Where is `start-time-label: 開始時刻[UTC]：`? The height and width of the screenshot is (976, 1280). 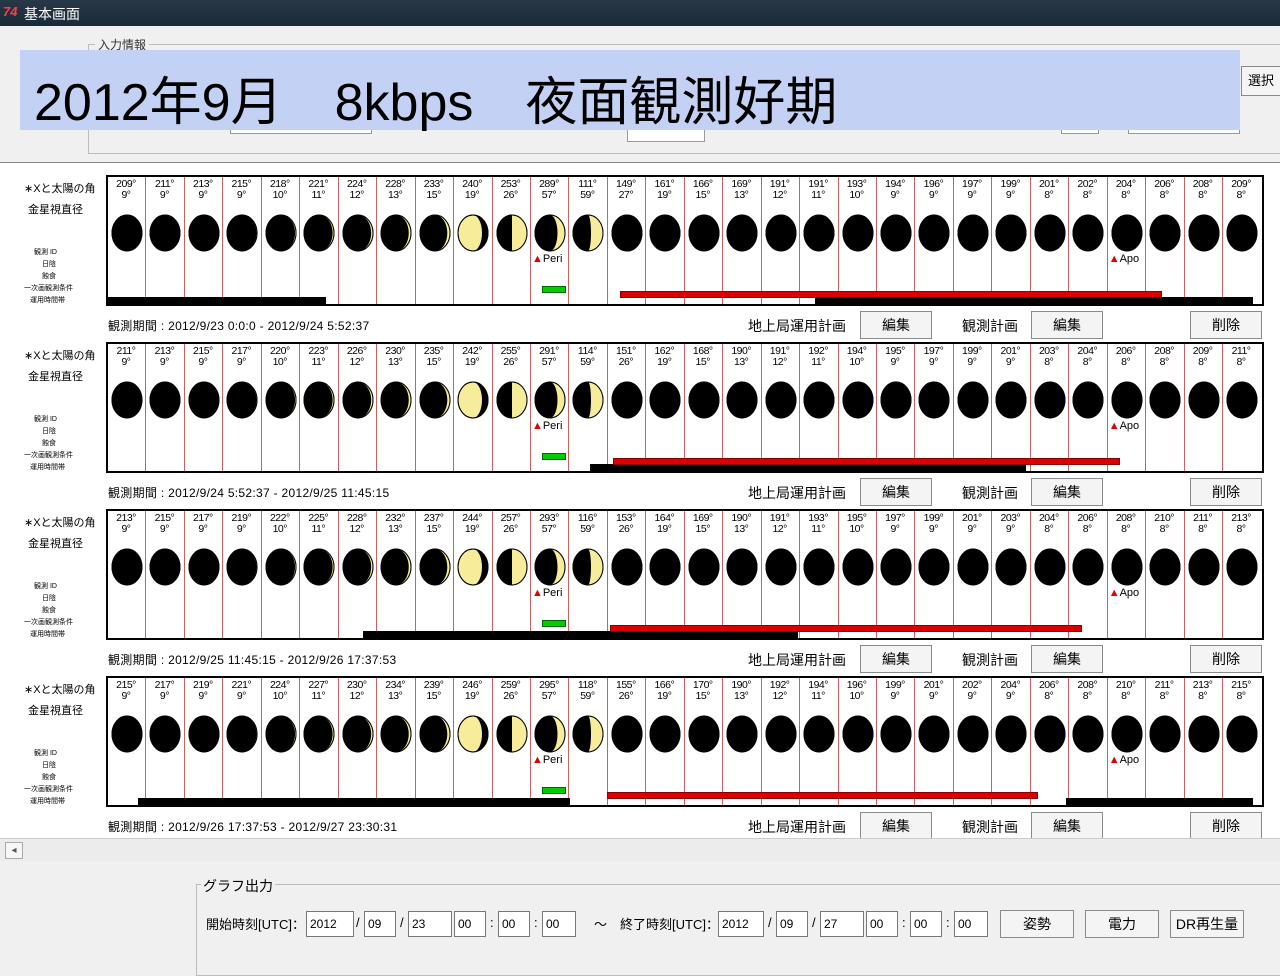
start-time-label: 開始時刻[UTC]： is located at coordinates (255, 924).